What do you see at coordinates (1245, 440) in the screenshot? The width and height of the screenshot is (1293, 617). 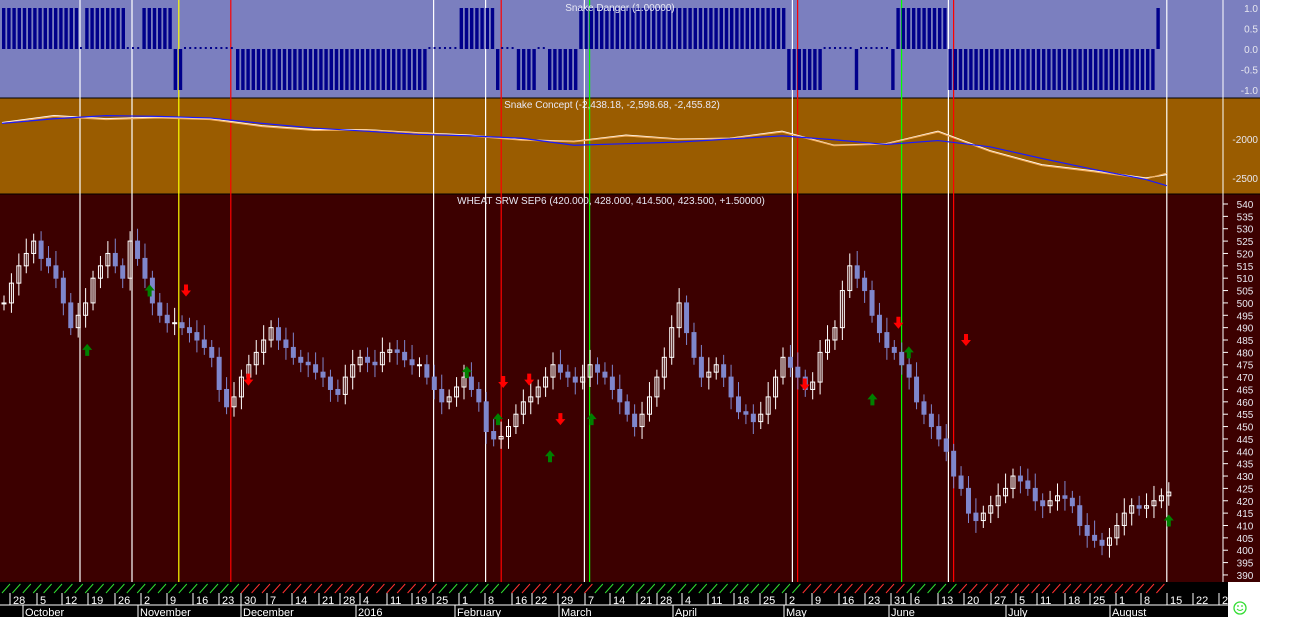 I see `y-tick-label: 445` at bounding box center [1245, 440].